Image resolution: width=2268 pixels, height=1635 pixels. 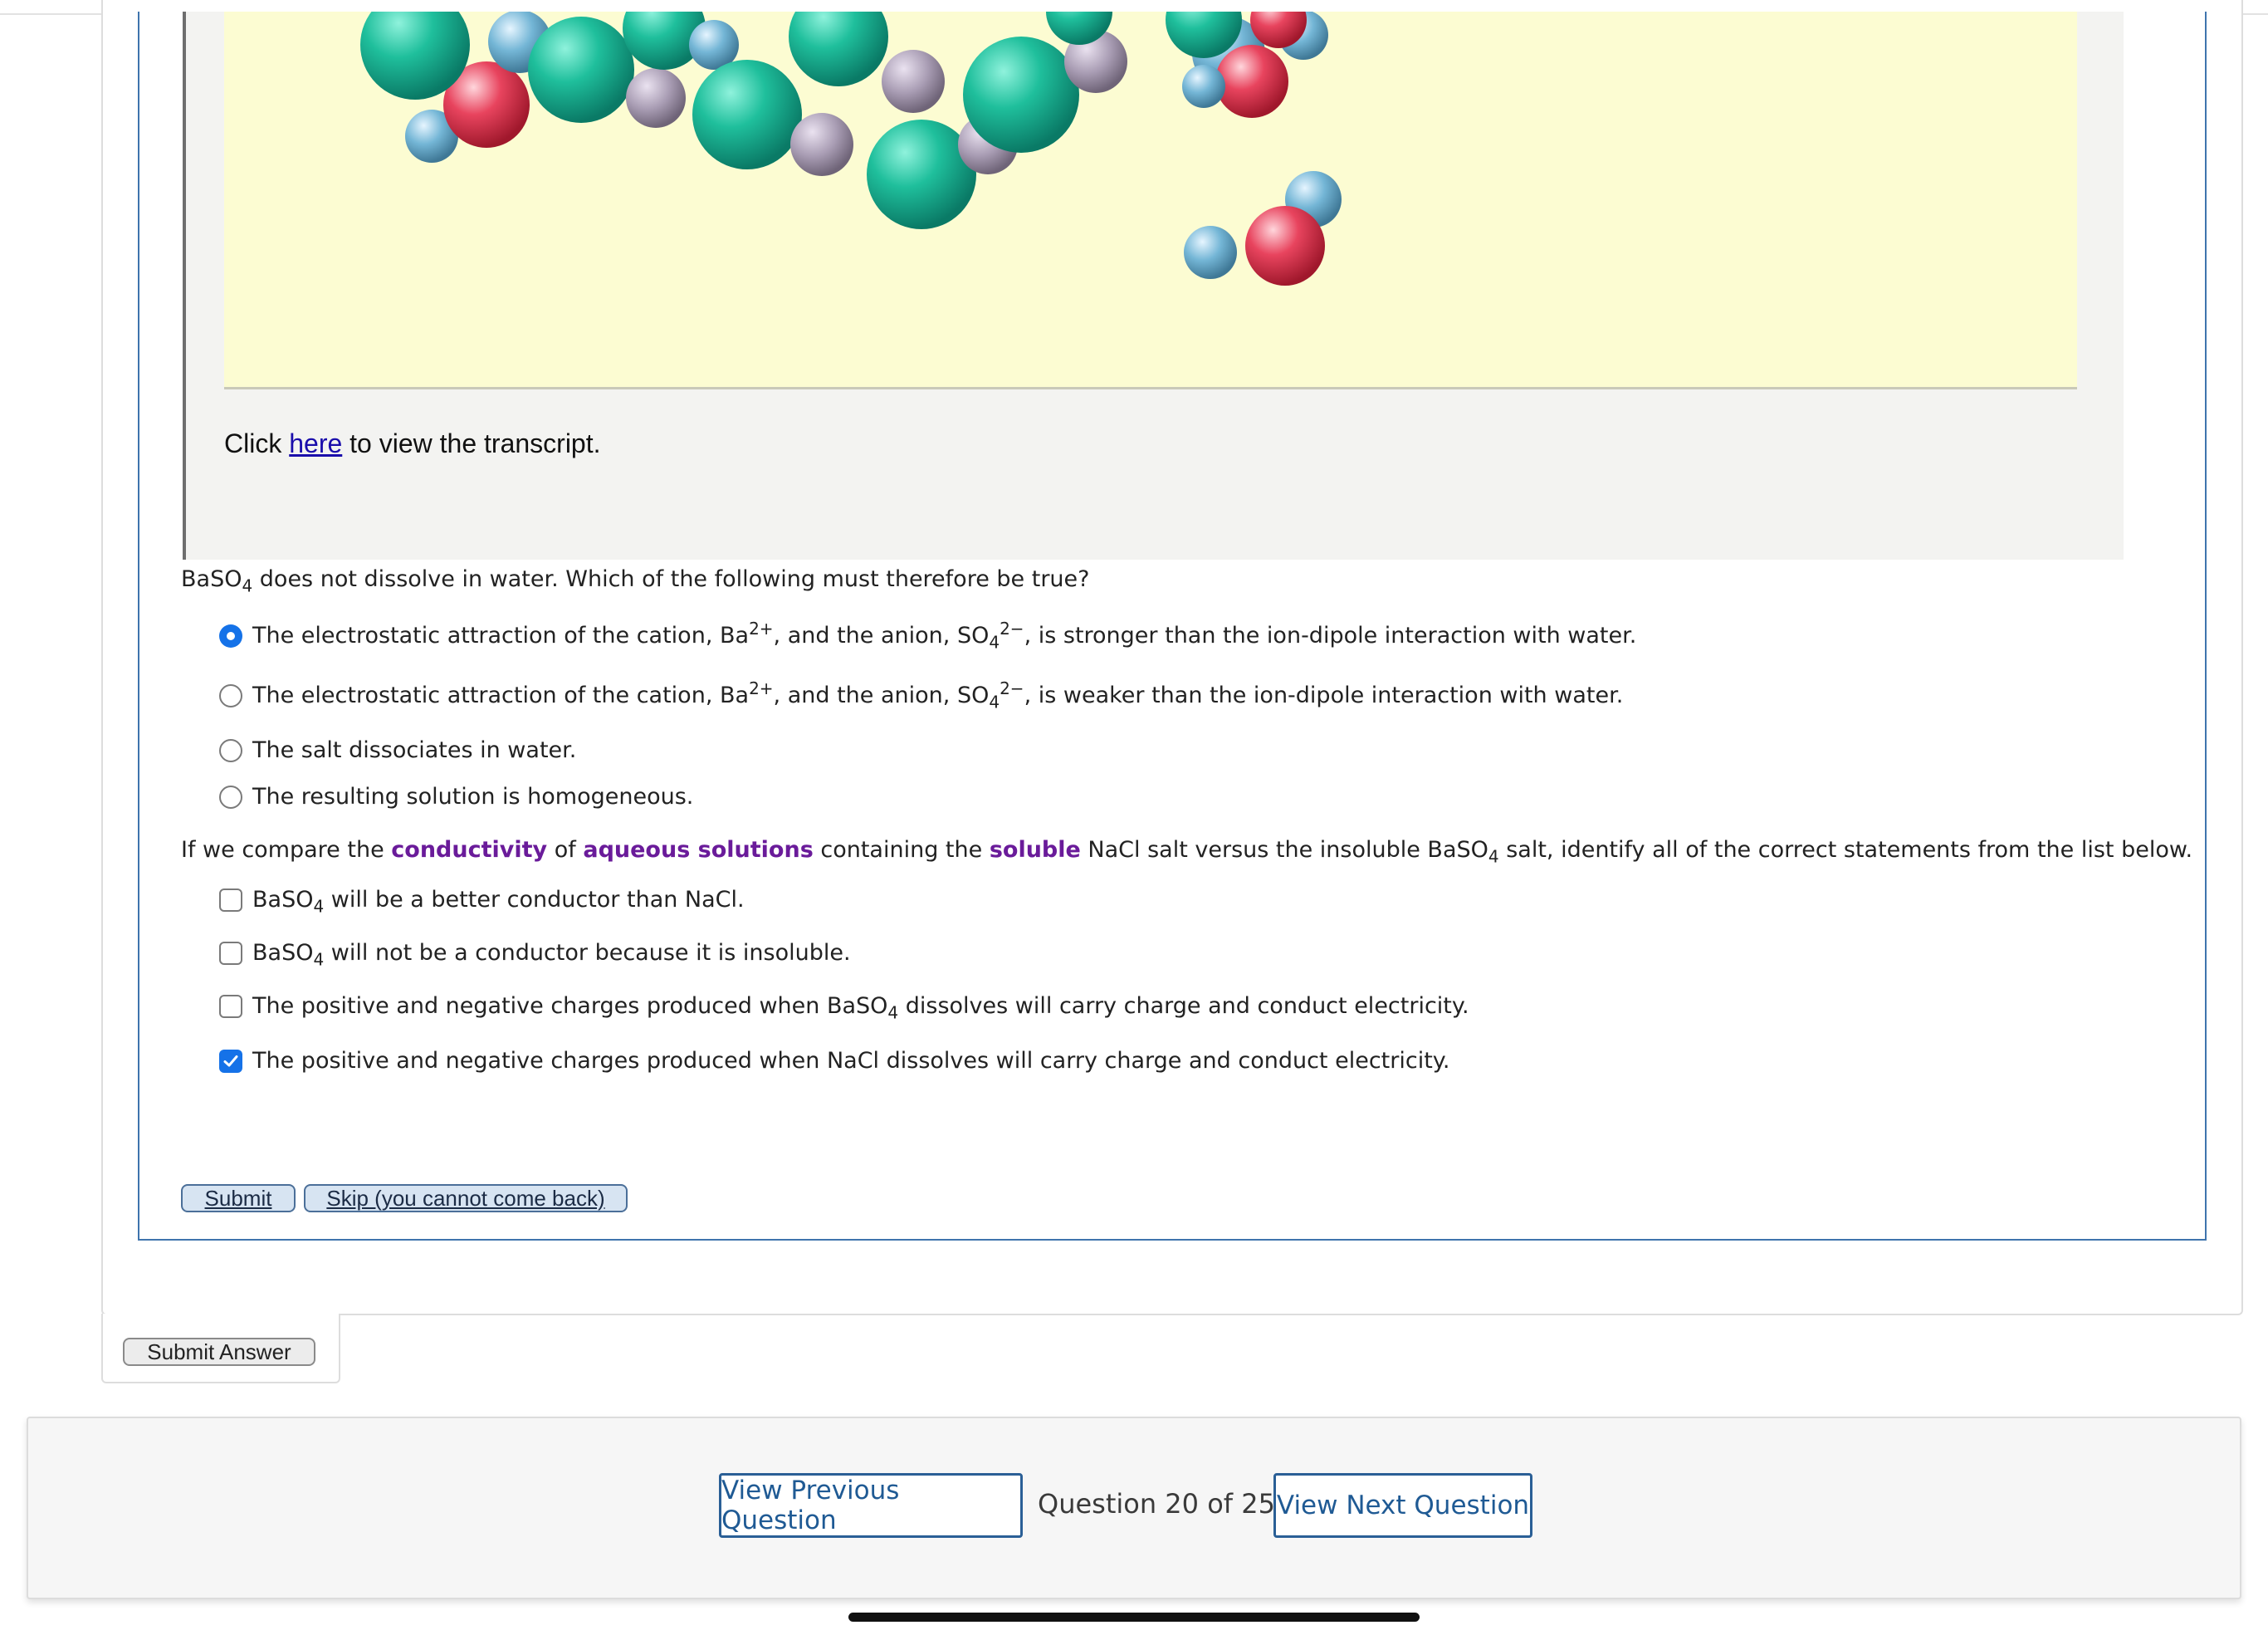 I want to click on checkmark-icon, so click(x=230, y=1060).